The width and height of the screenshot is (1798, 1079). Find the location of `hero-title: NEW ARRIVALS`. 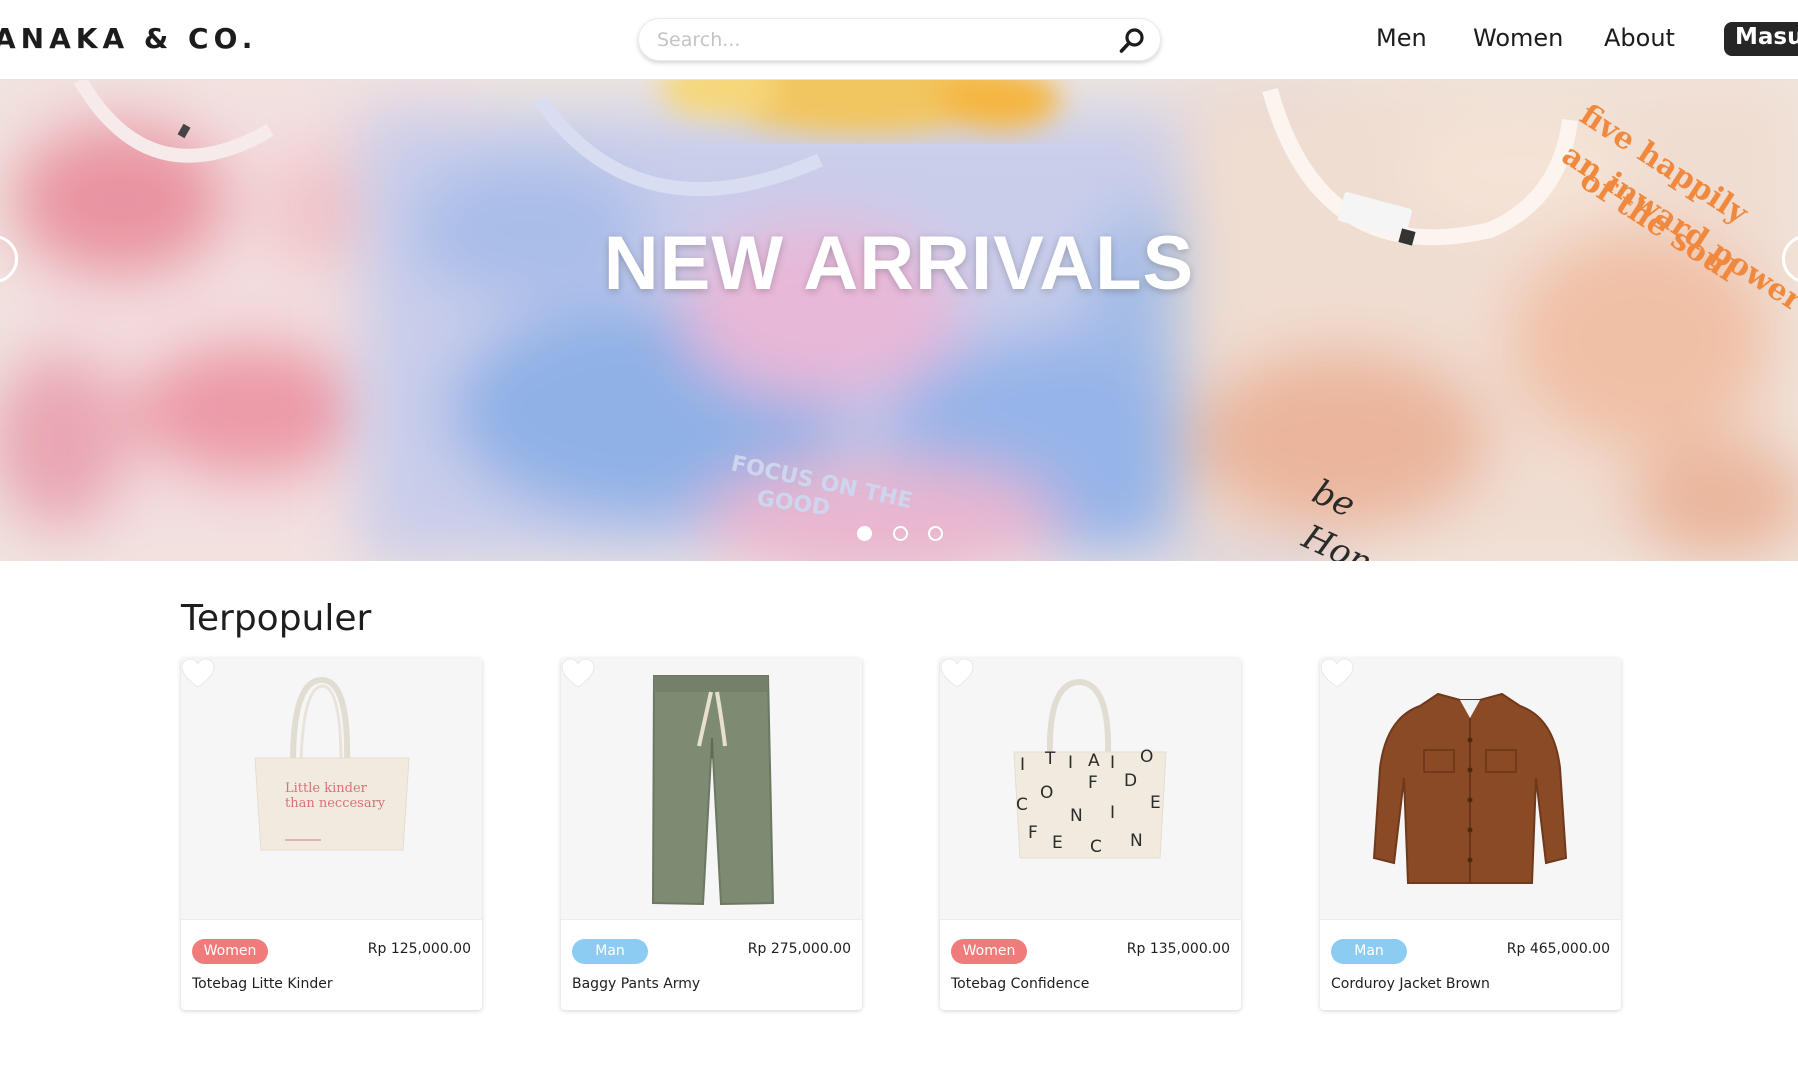

hero-title: NEW ARRIVALS is located at coordinates (899, 263).